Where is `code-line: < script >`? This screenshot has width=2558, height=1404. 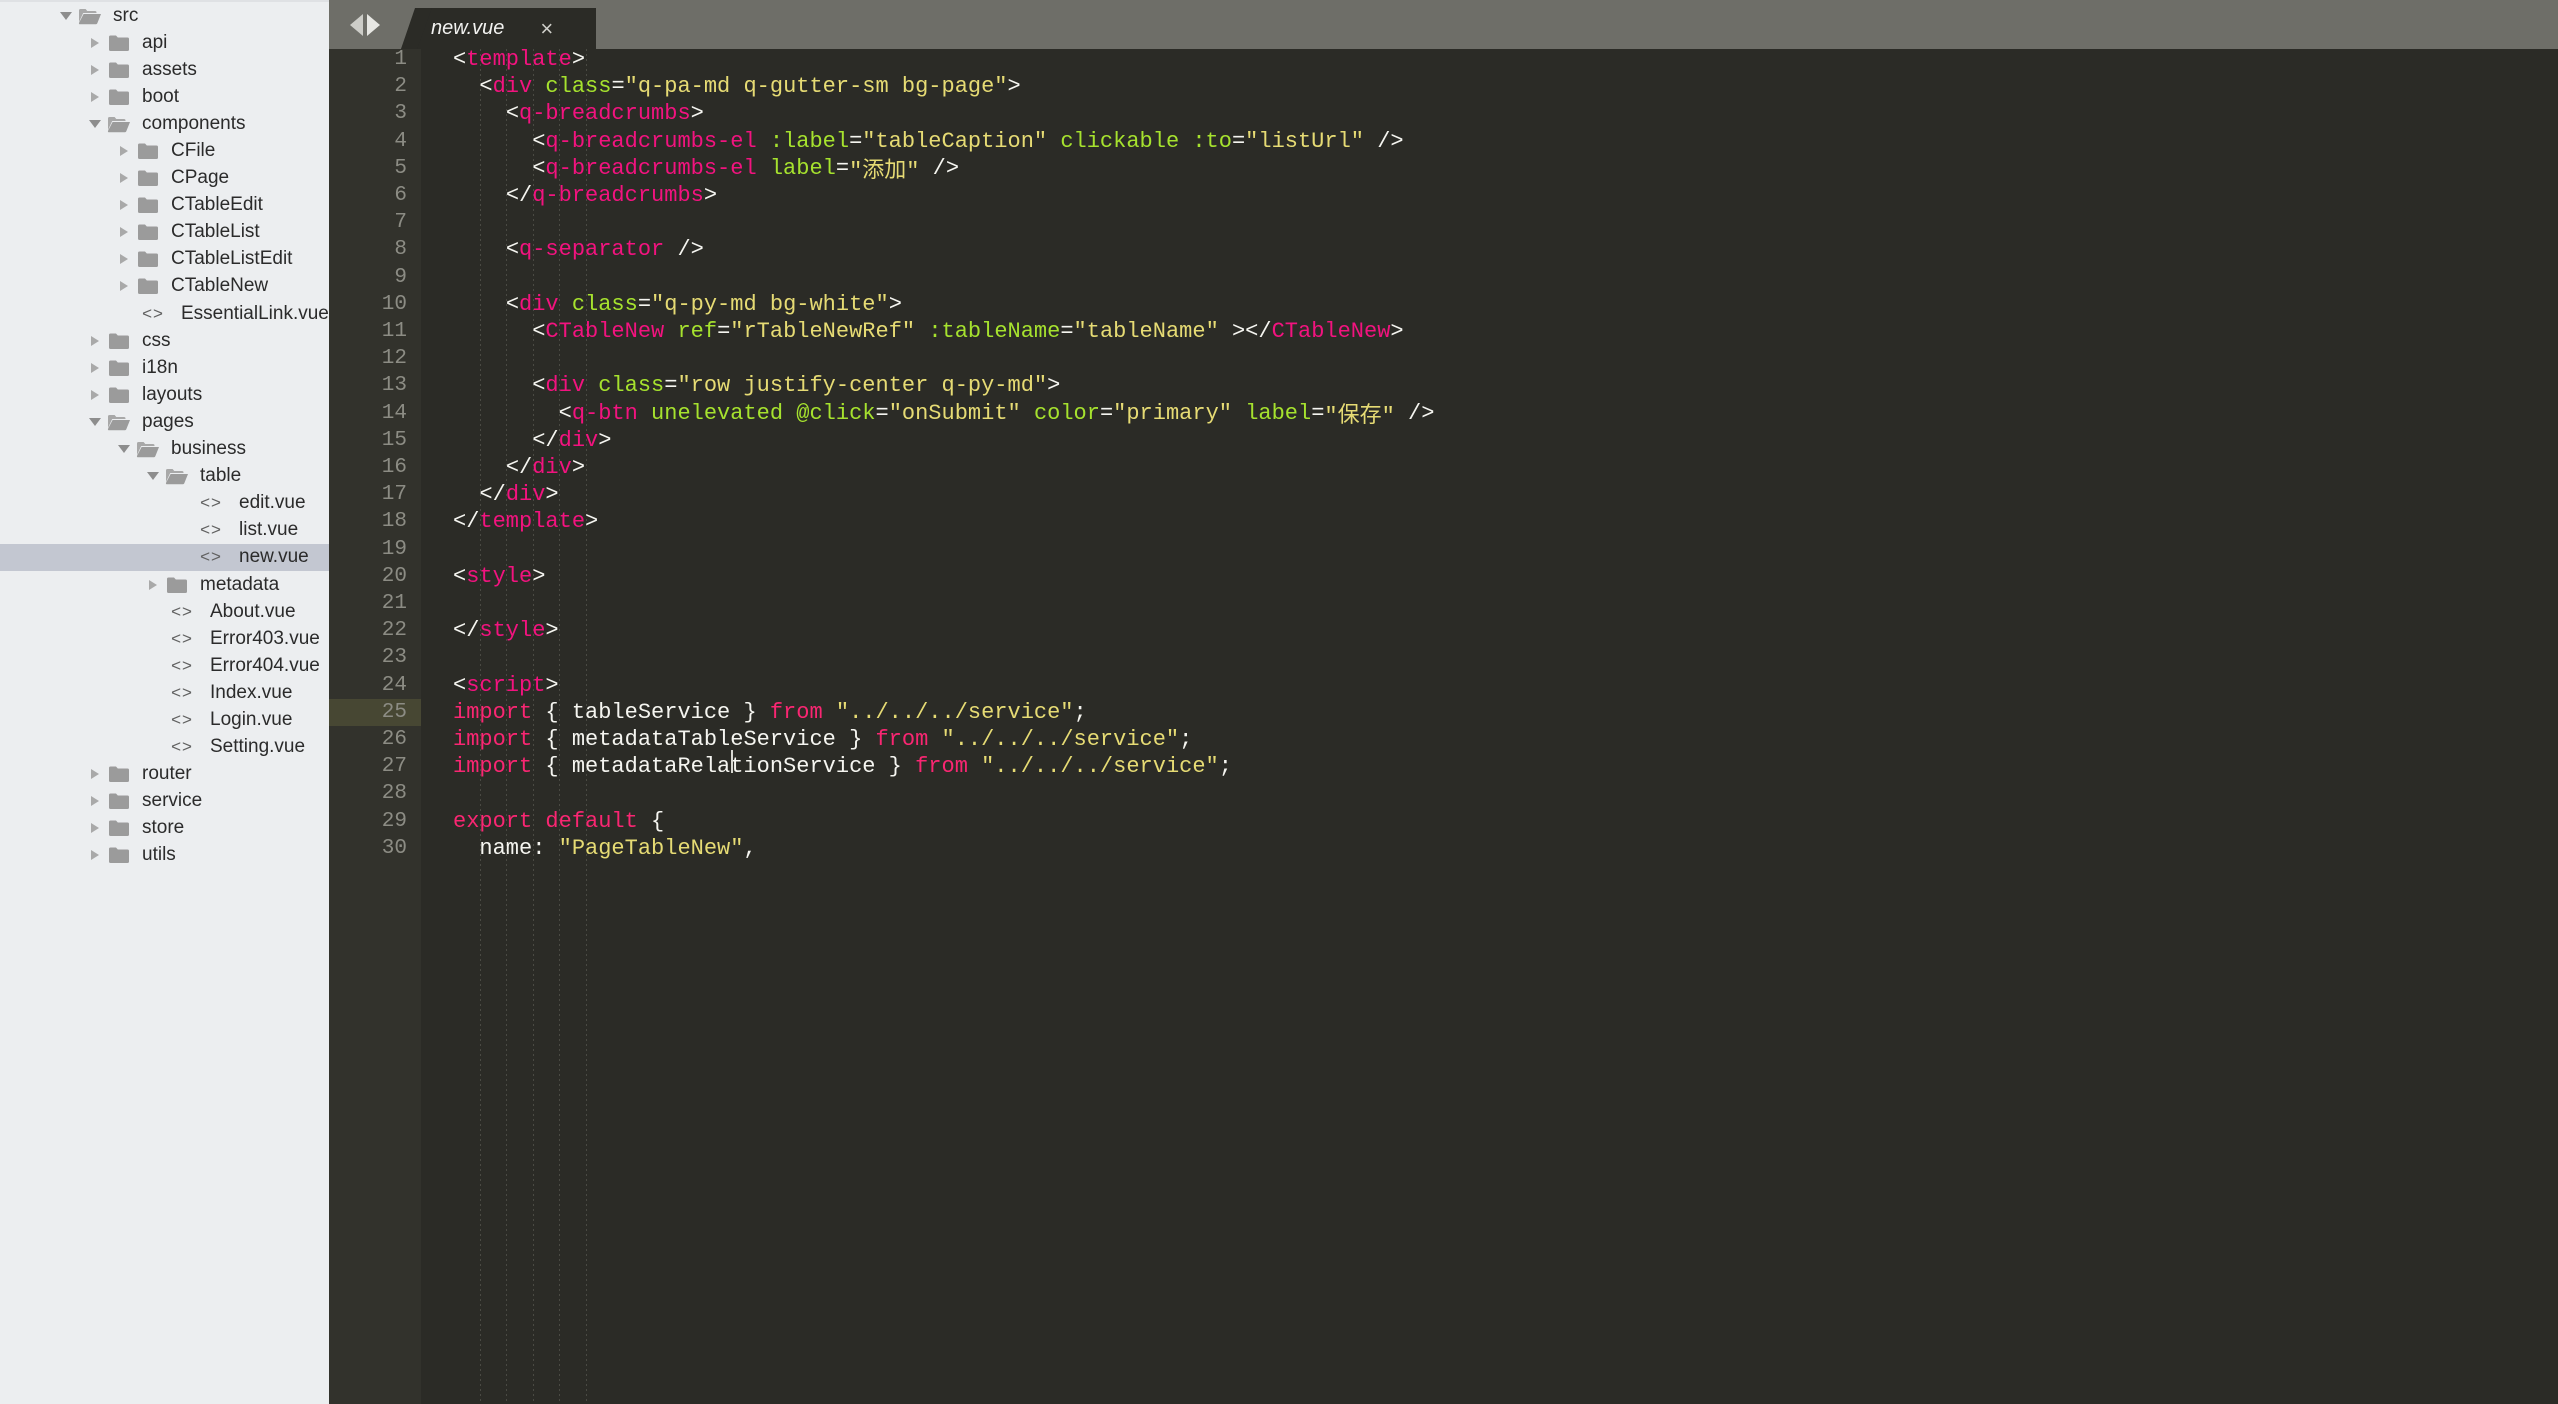 code-line: < script > is located at coordinates (1489, 685).